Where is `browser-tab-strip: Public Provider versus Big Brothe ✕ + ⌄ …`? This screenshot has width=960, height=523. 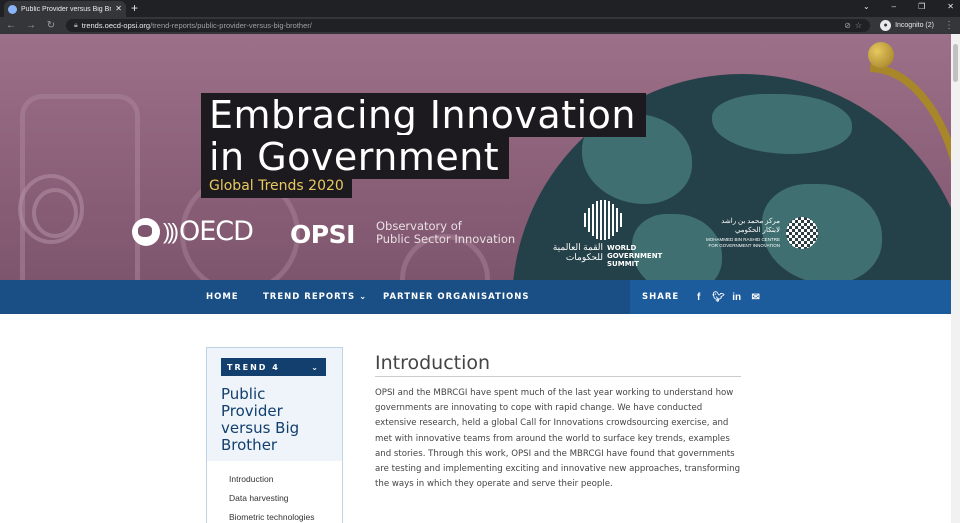 browser-tab-strip: Public Provider versus Big Brothe ✕ + ⌄ … is located at coordinates (480, 8).